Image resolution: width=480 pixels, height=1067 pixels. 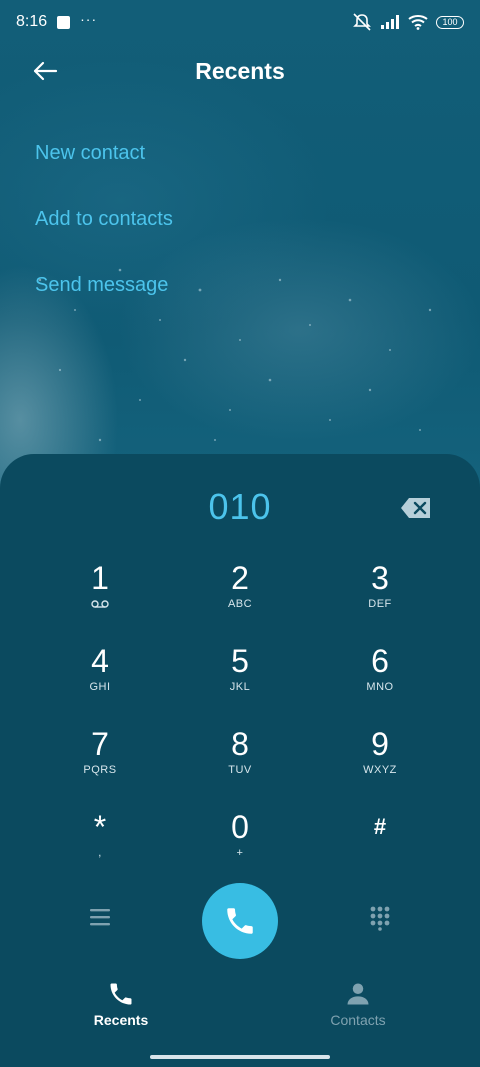 I want to click on add-to-contacts-link: Add to contacts, so click(x=104, y=237).